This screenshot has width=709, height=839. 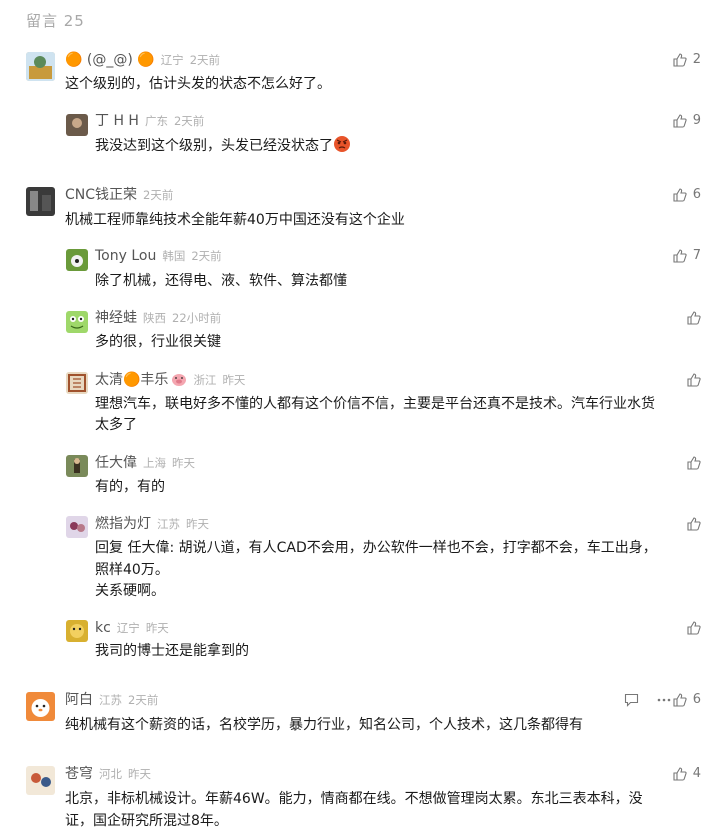 What do you see at coordinates (696, 59) in the screenshot?
I see `like-count: 2` at bounding box center [696, 59].